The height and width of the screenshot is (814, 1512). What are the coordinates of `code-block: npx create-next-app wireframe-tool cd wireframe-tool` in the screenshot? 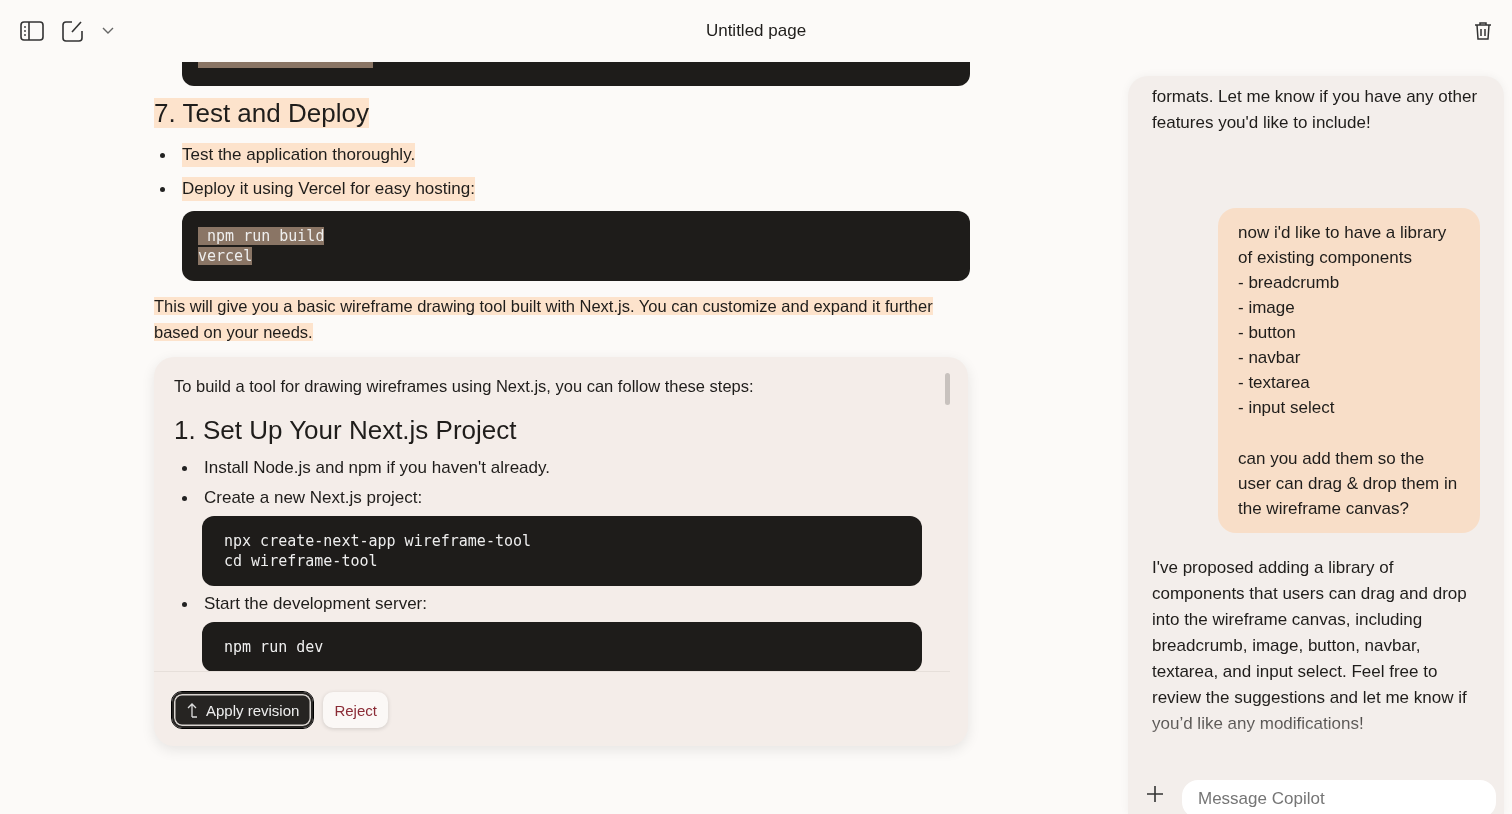 It's located at (562, 551).